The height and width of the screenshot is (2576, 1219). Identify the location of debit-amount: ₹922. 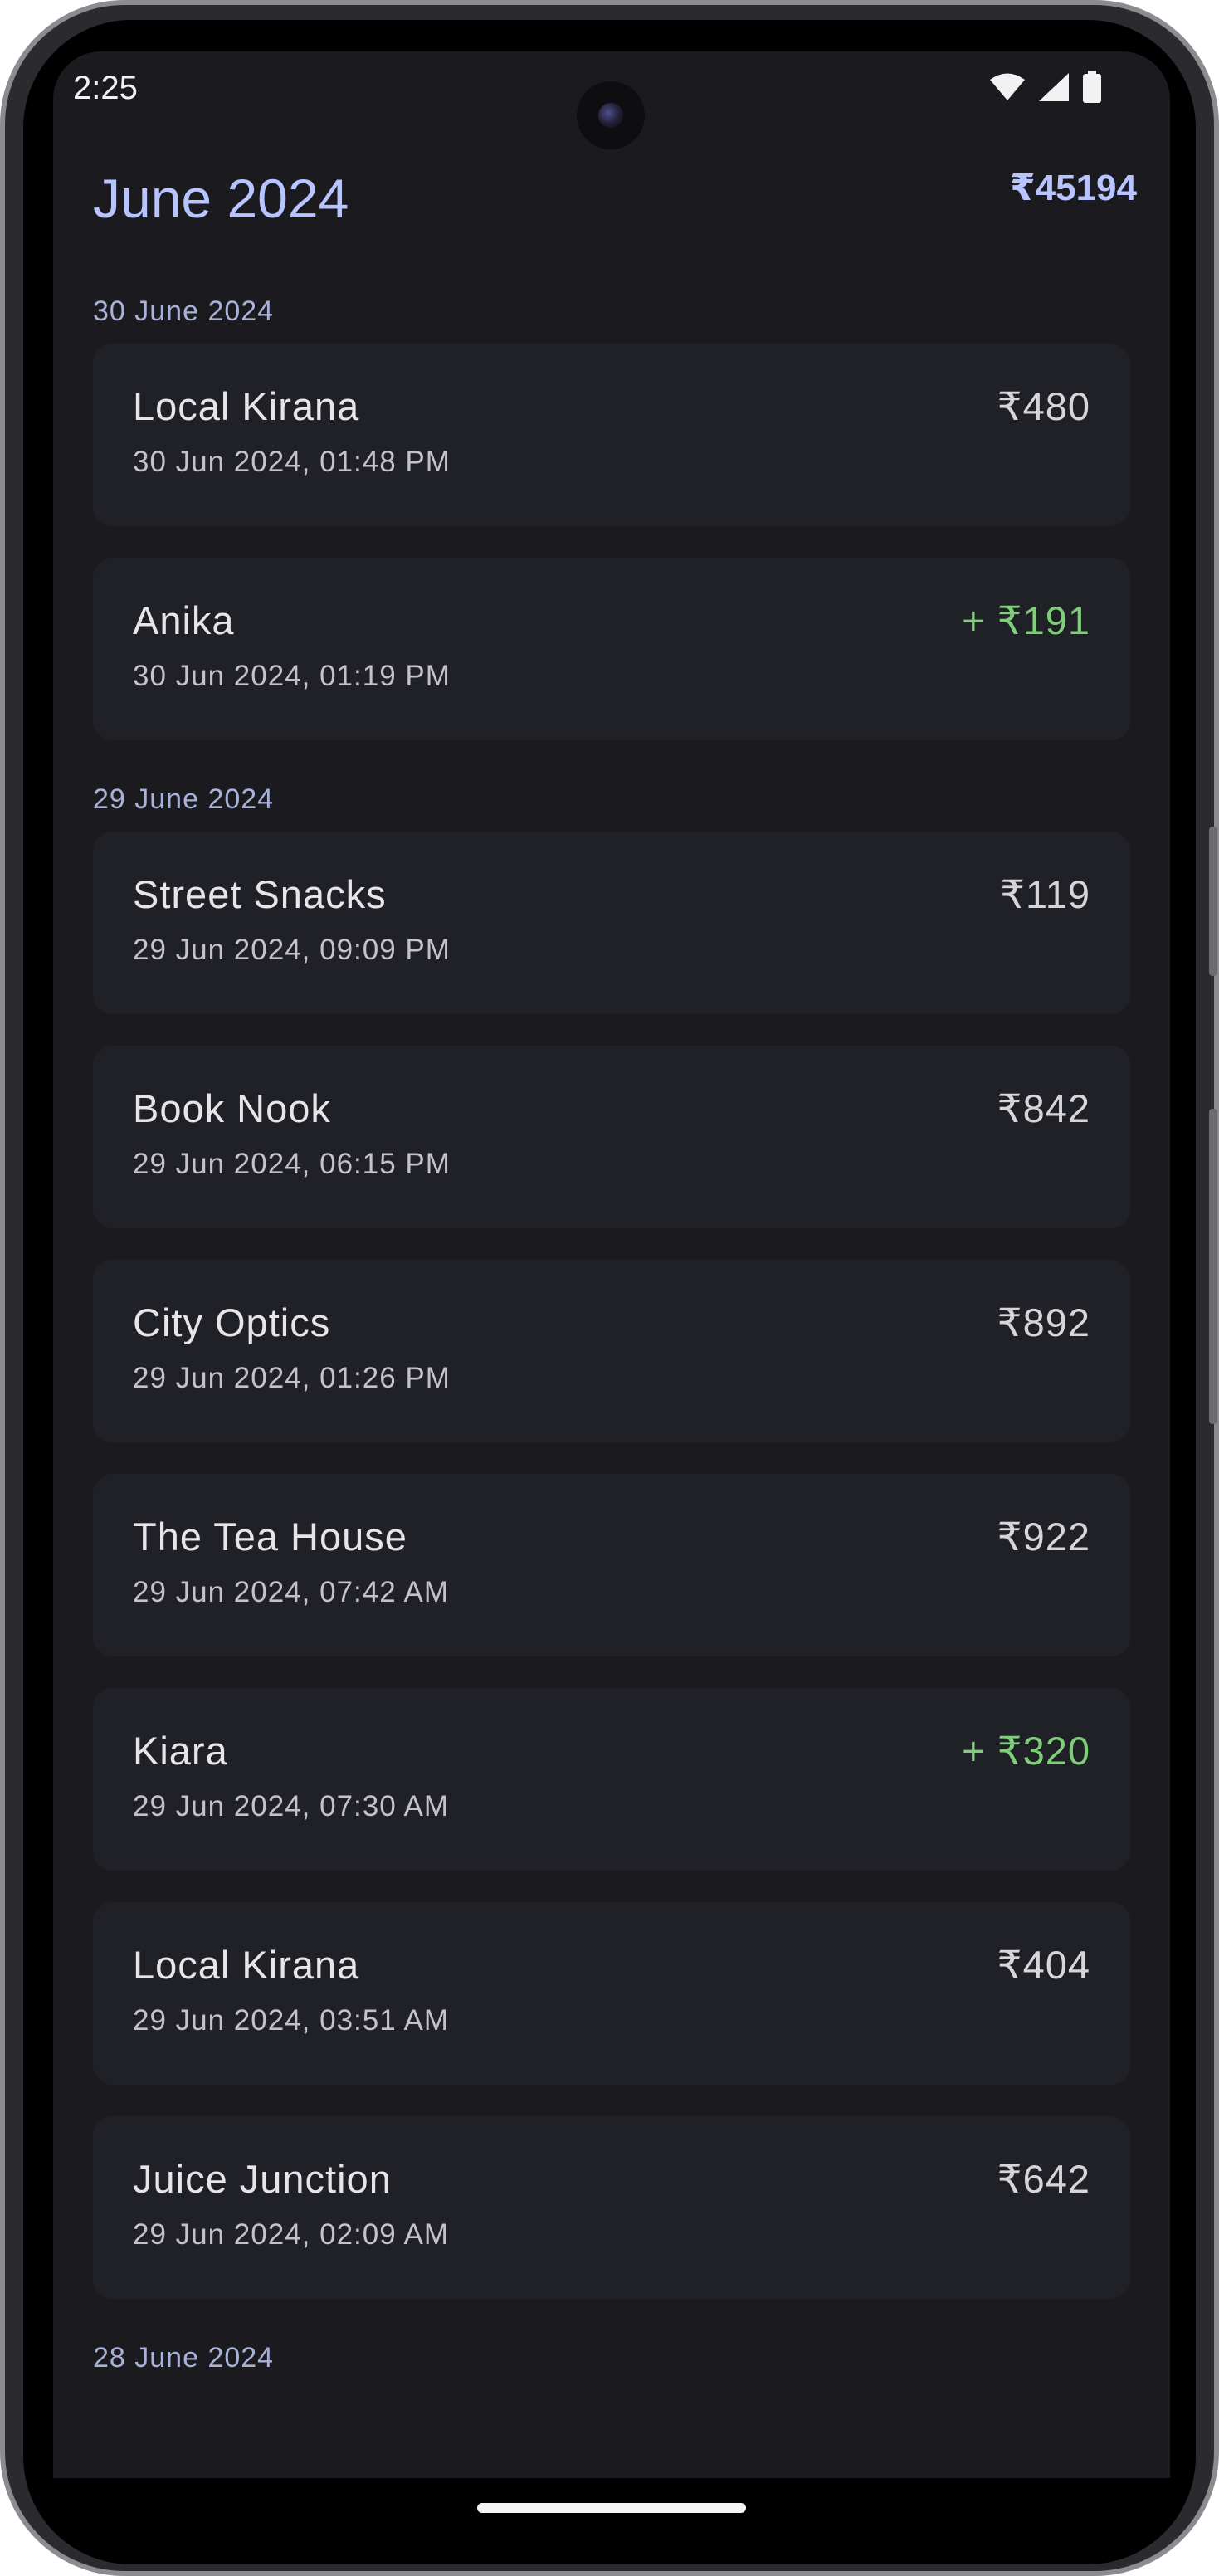
(1043, 1537).